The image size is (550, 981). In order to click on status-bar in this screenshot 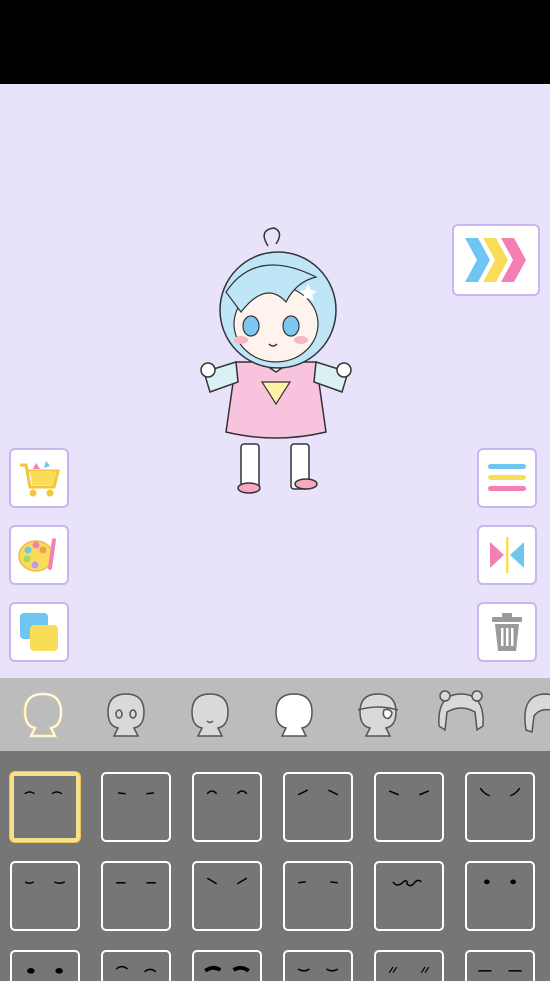, I will do `click(275, 42)`.